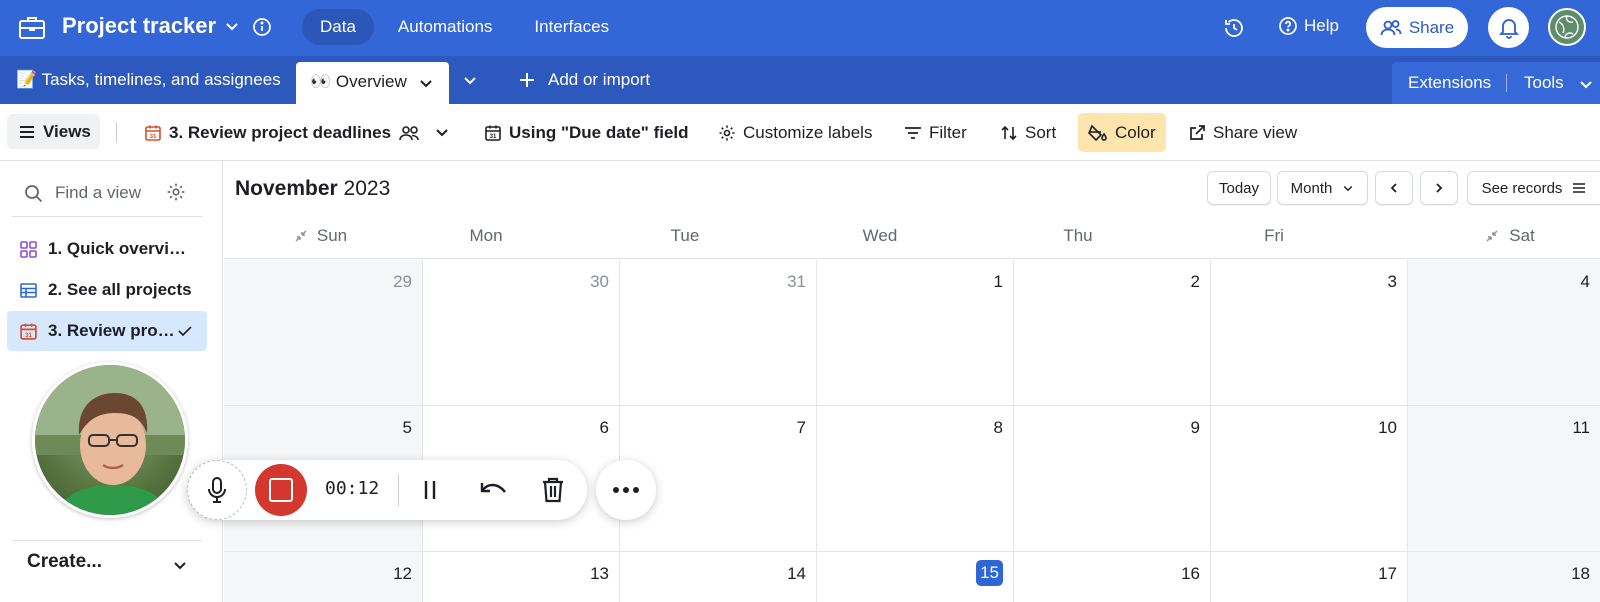 This screenshot has height=602, width=1600. What do you see at coordinates (935, 132) in the screenshot?
I see `filter-button: Filter` at bounding box center [935, 132].